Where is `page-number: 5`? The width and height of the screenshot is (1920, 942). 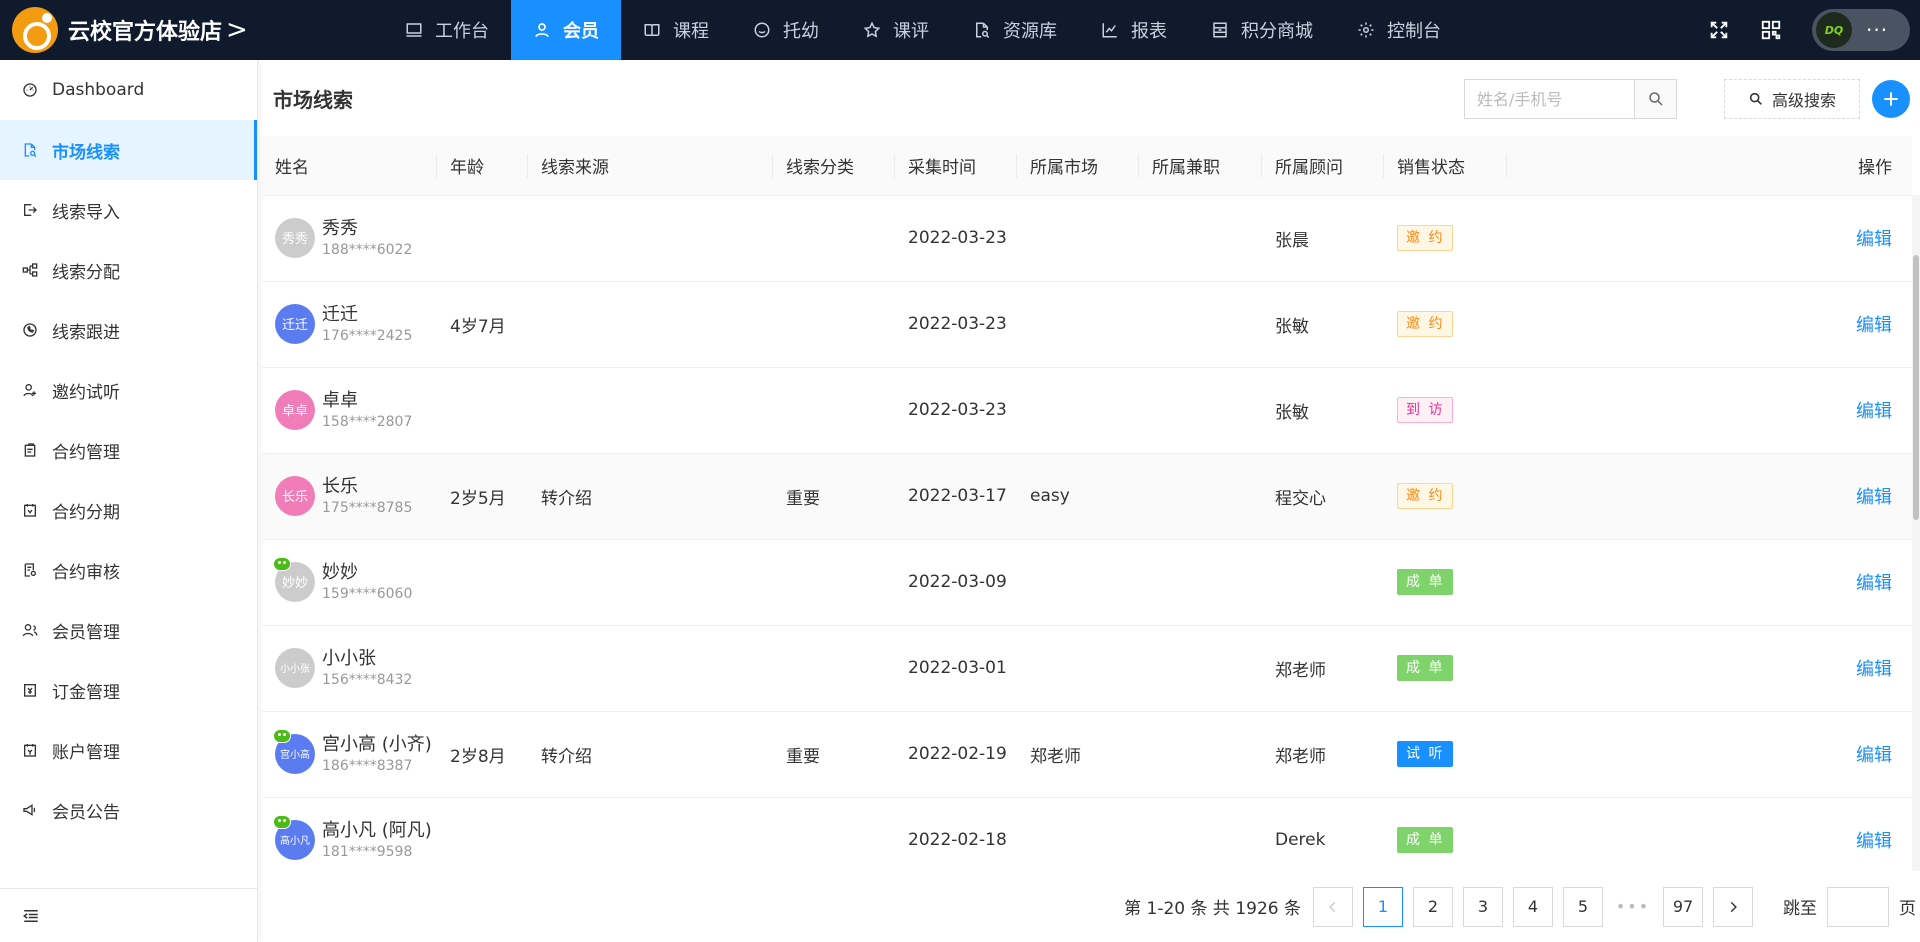 page-number: 5 is located at coordinates (1583, 906).